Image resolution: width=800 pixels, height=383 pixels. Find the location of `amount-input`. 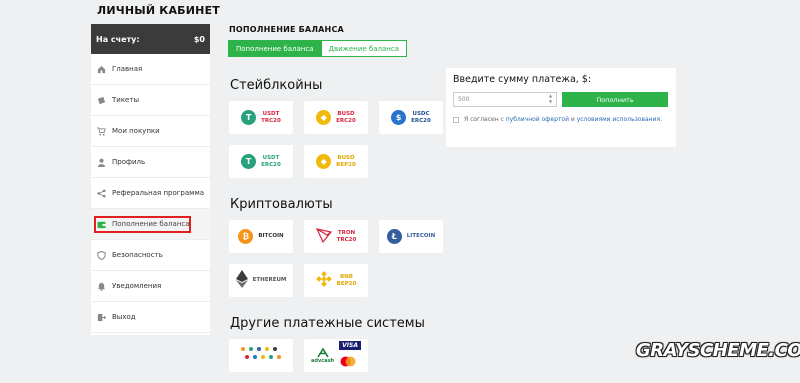

amount-input is located at coordinates (505, 99).